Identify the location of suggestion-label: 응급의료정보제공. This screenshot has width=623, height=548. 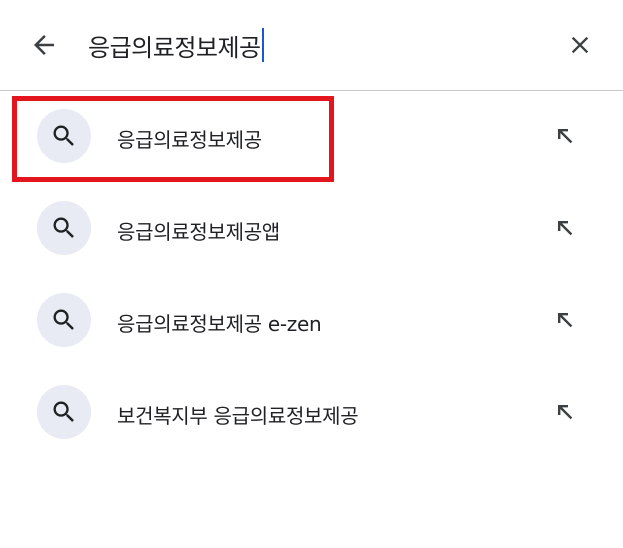
(189, 140).